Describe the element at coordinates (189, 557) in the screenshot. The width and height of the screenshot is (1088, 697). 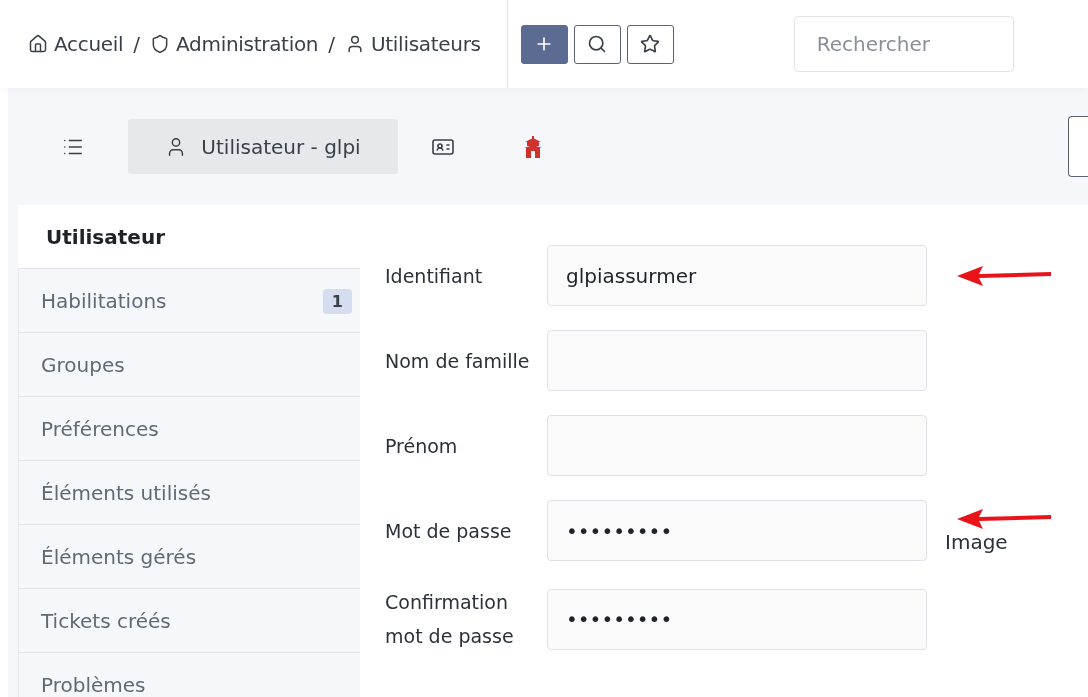
I see `sidebar-item: Éléments gérés` at that location.